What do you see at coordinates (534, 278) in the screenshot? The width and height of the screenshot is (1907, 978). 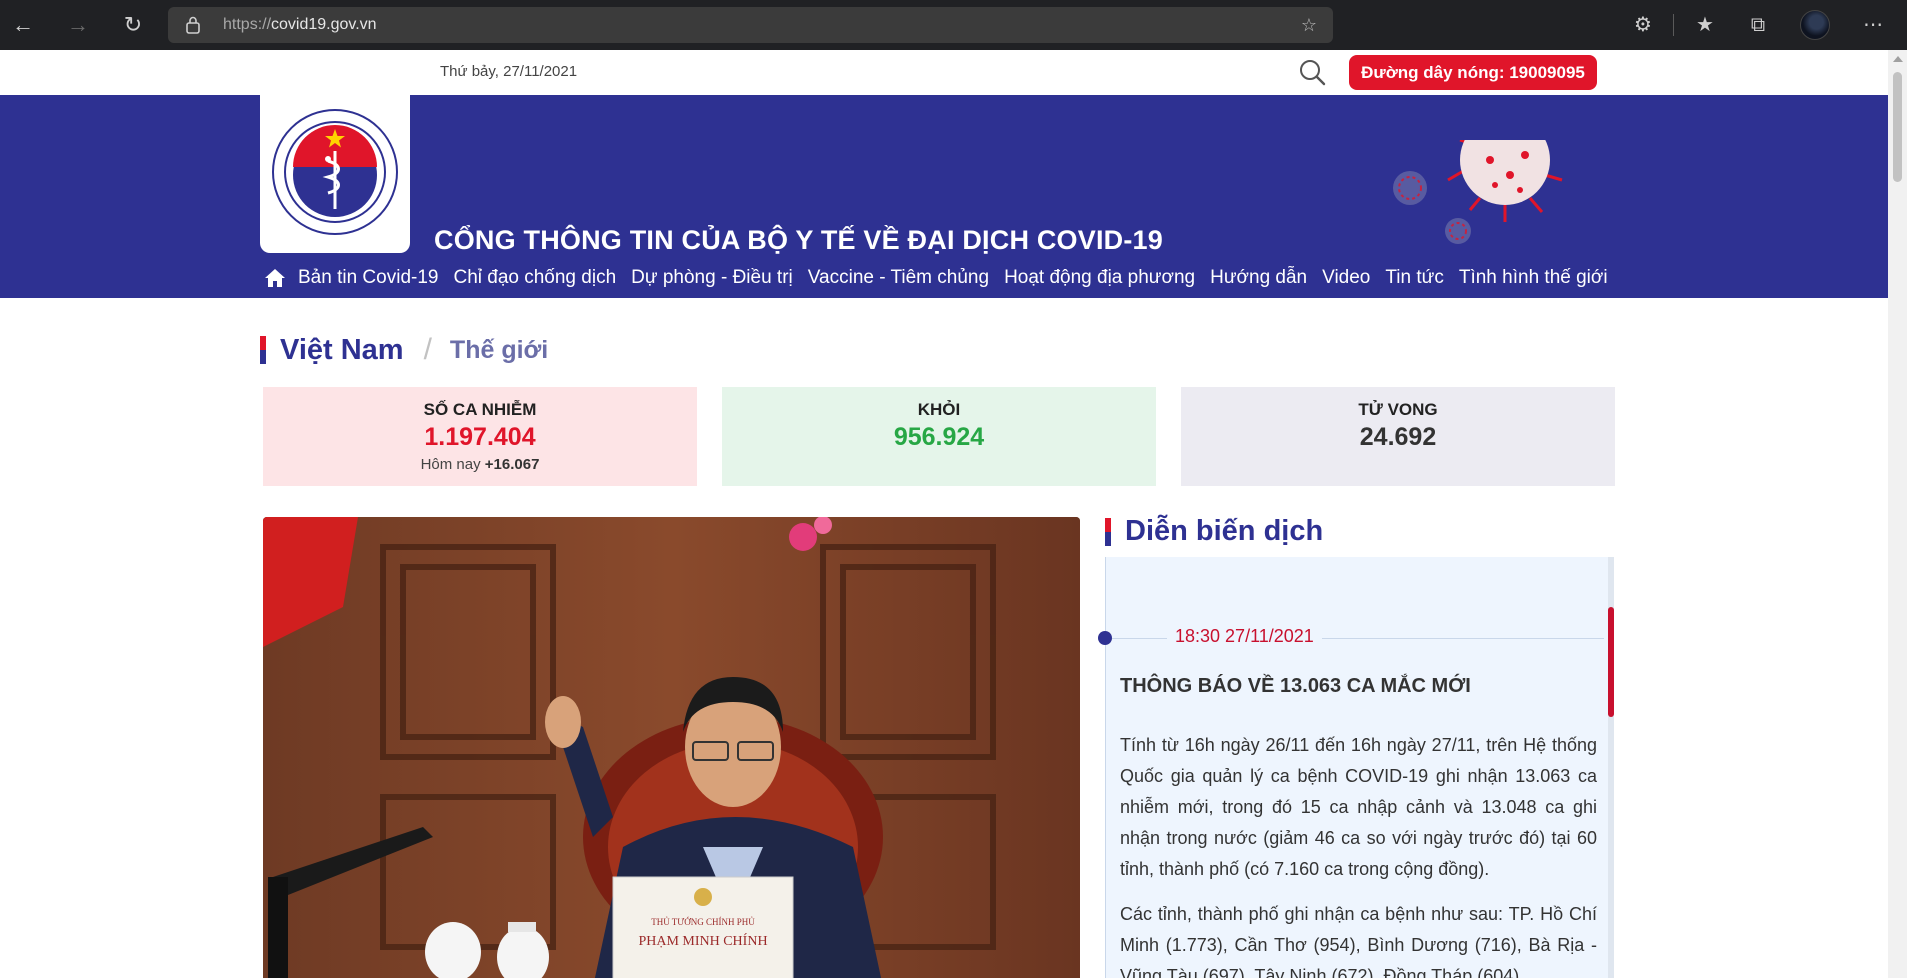 I see `nav-item-chi-dao: Chỉ đạo chống dịch` at bounding box center [534, 278].